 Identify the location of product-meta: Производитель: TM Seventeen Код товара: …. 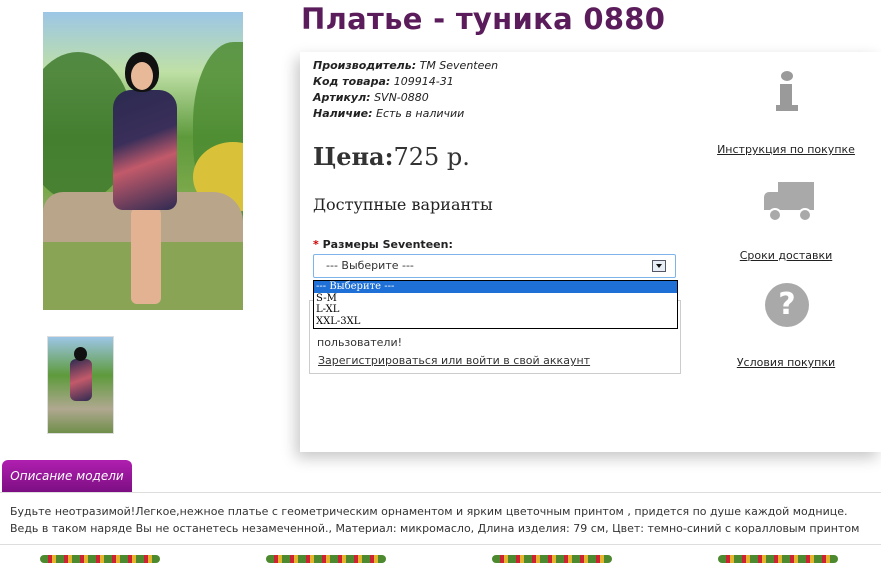
(405, 90).